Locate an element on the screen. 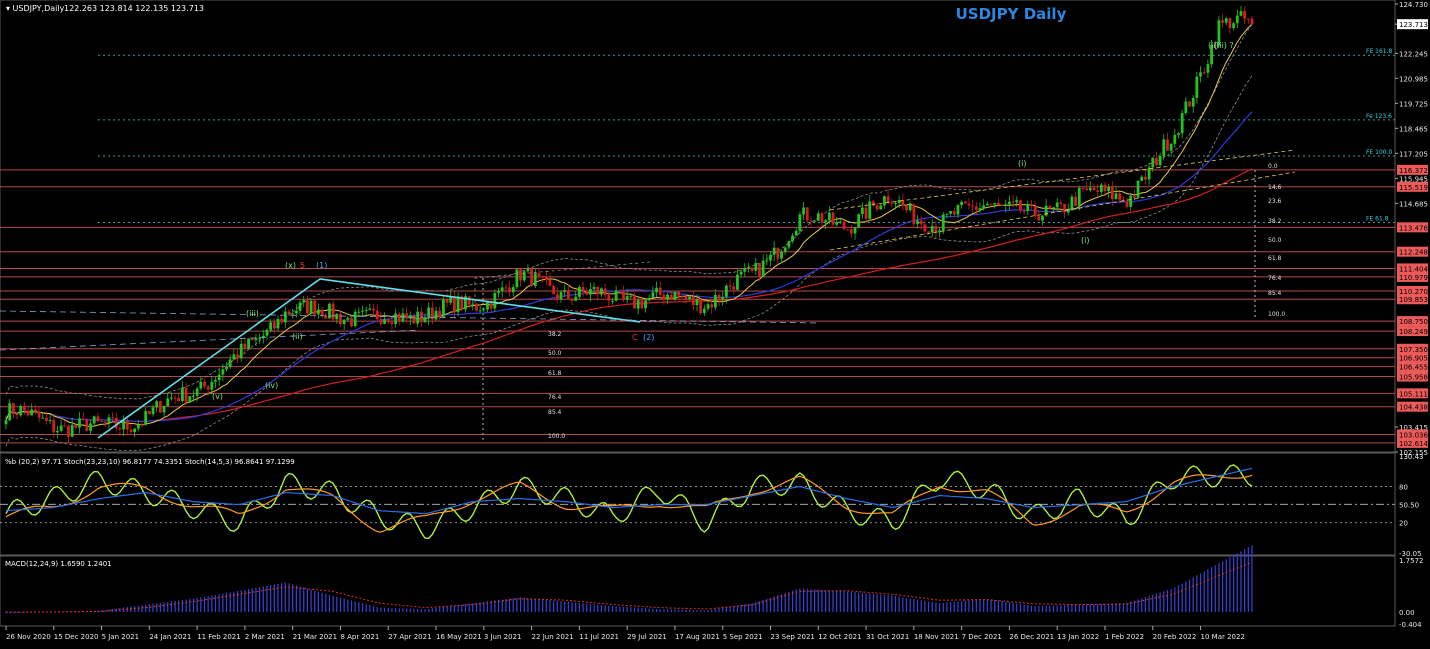 The image size is (1430, 649). fib-retracement-label: 38.2 is located at coordinates (1275, 221).